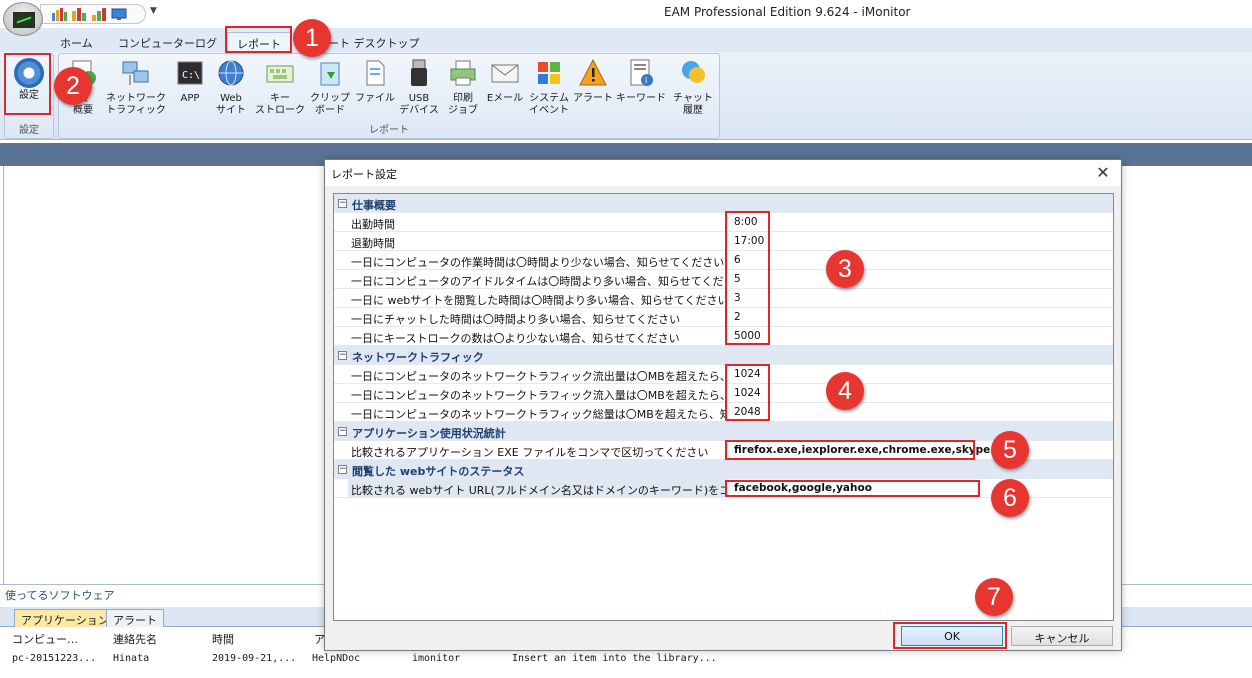 This screenshot has height=678, width=1252. I want to click on app-menu-button, so click(23, 19).